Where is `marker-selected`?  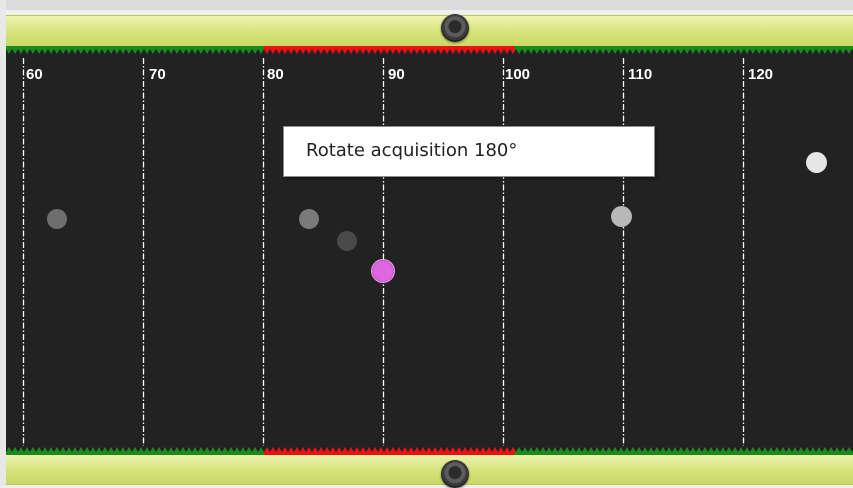 marker-selected is located at coordinates (383, 271).